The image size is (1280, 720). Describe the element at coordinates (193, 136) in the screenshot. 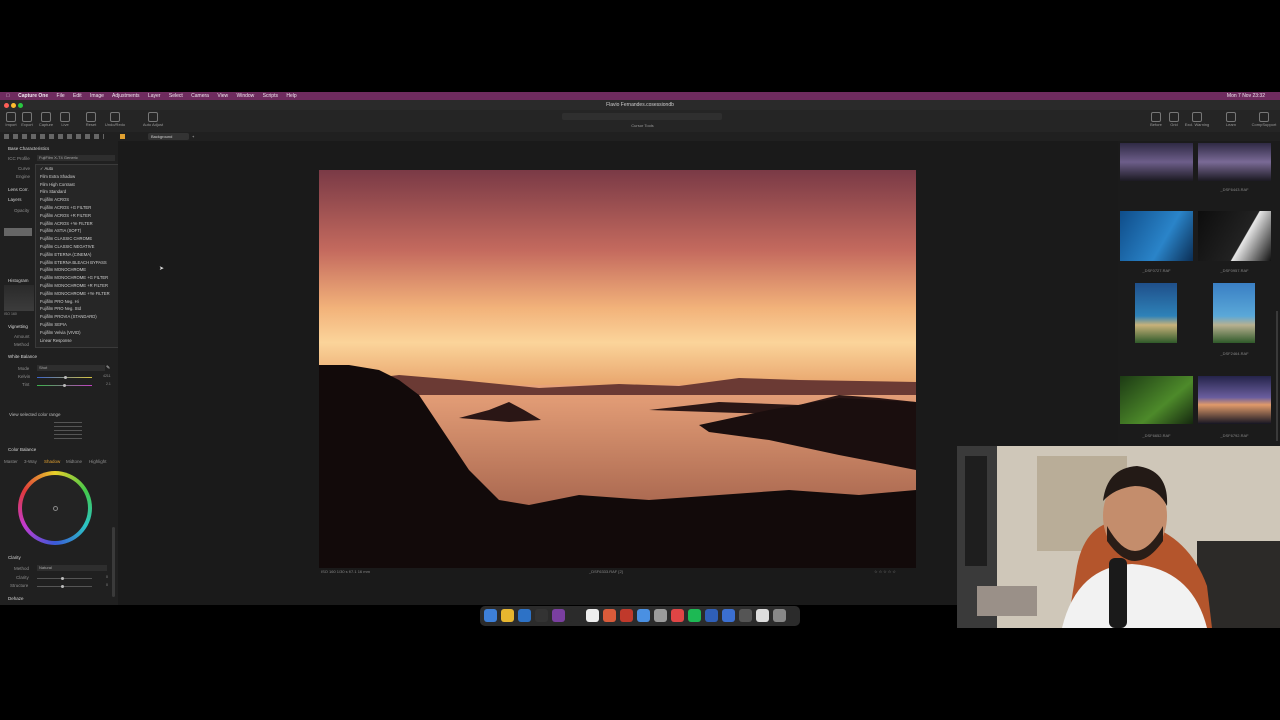

I see `add-layer-icon: +` at that location.